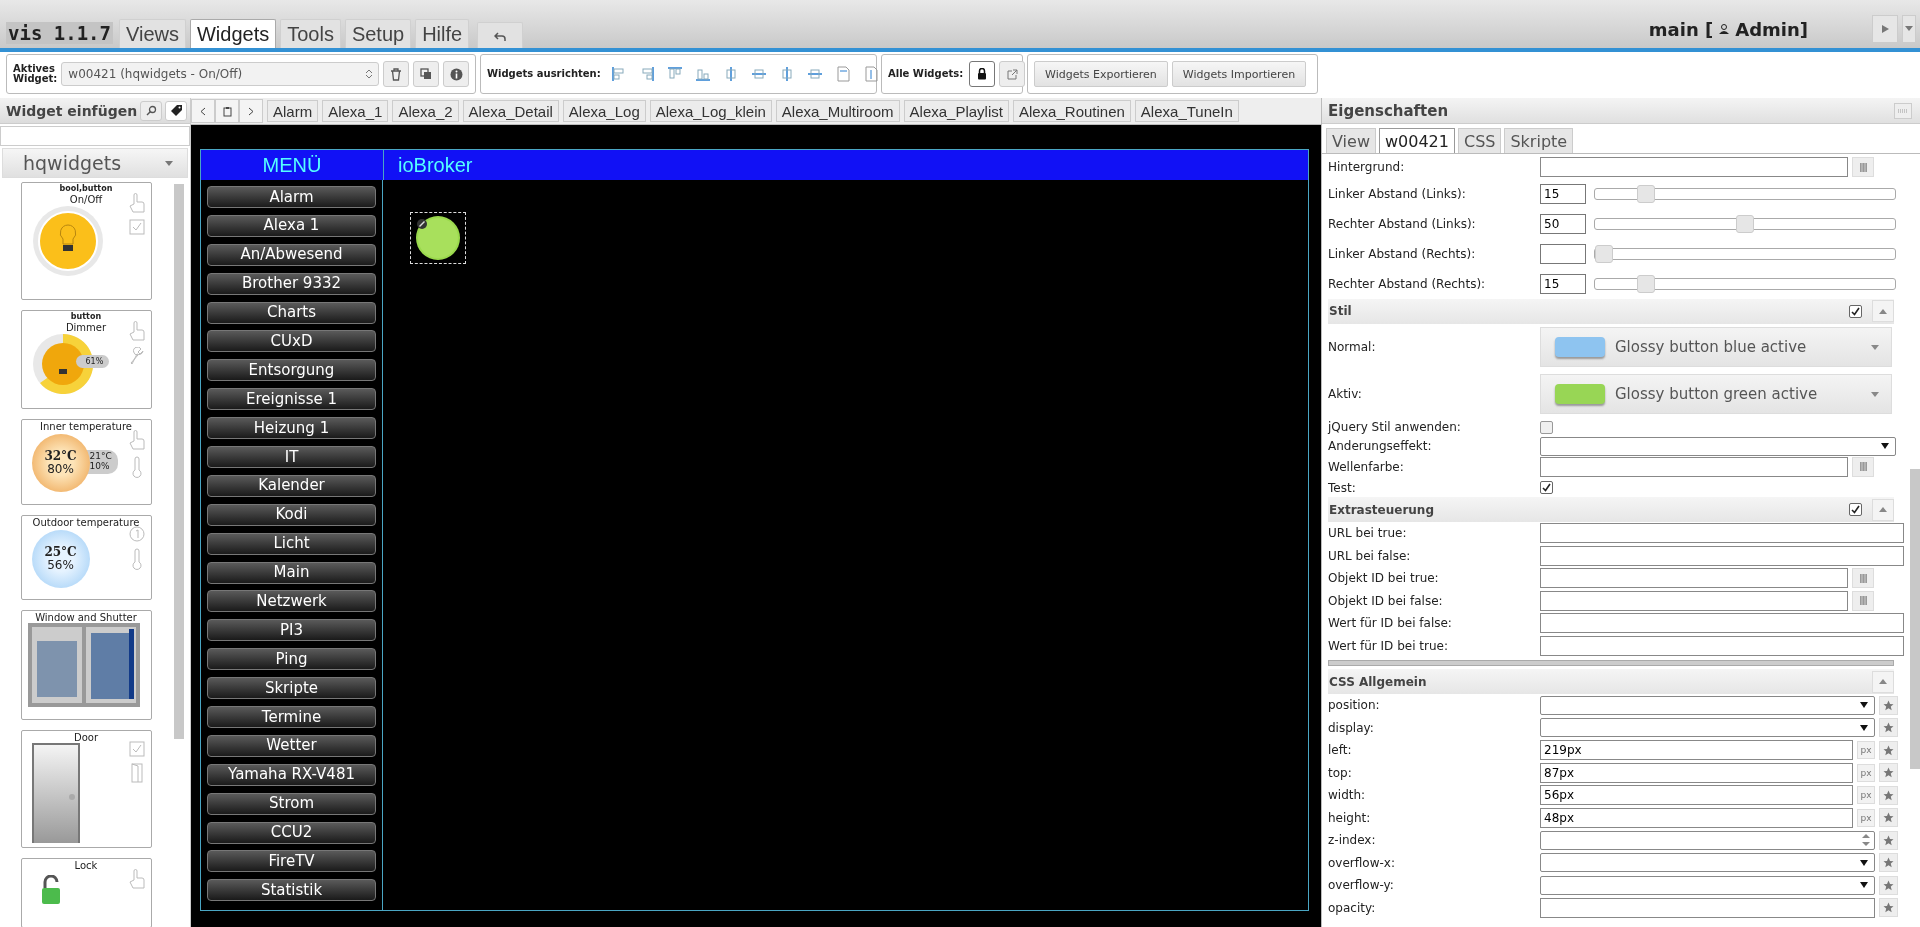 This screenshot has height=927, width=1920. I want to click on clipboard-button, so click(227, 111).